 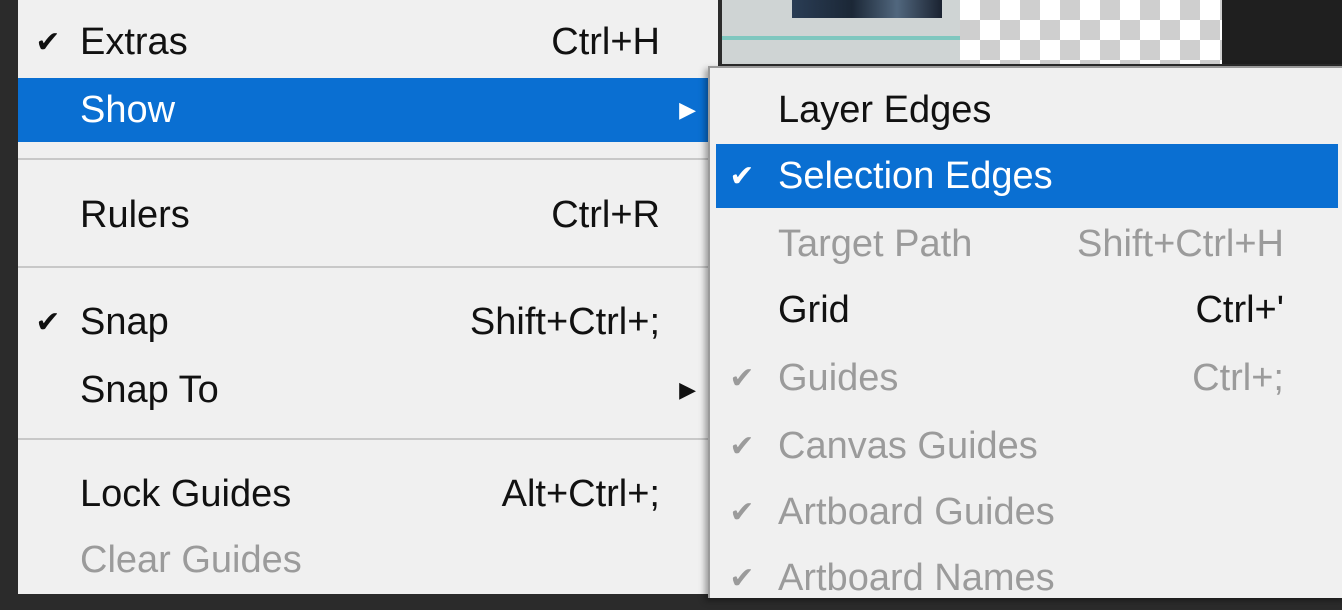 I want to click on menu-item-label: Snap, so click(x=124, y=321).